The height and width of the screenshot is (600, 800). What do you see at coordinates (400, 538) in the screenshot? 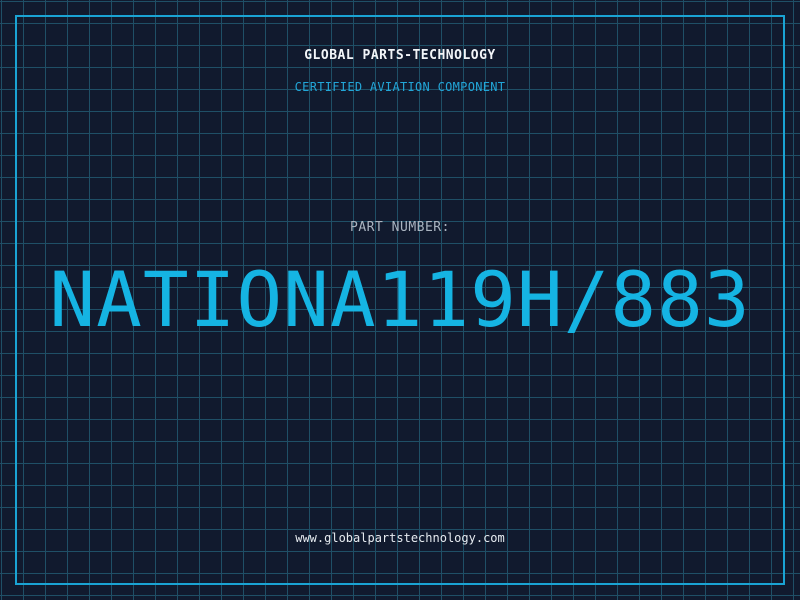
I see `website-url: www.globalpartstechnology.com` at bounding box center [400, 538].